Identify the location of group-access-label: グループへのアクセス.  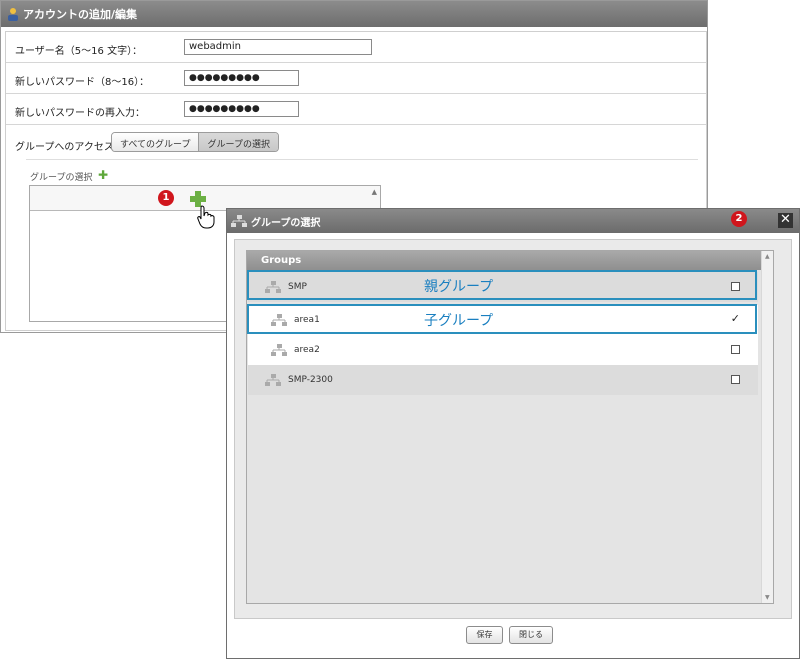
(64, 147).